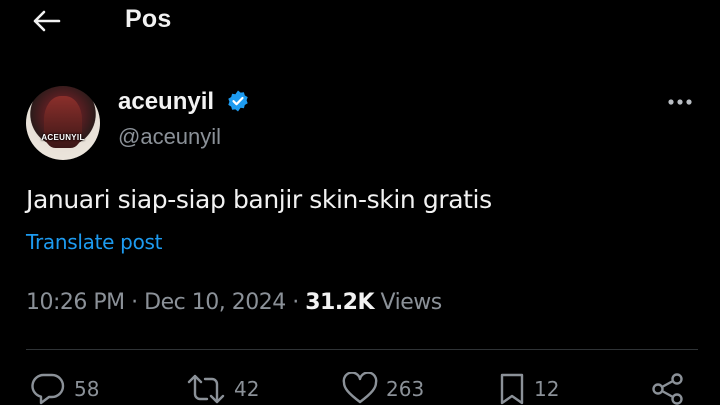 This screenshot has width=720, height=405. Describe the element at coordinates (75, 302) in the screenshot. I see `post-time: 10:26 PM` at that location.